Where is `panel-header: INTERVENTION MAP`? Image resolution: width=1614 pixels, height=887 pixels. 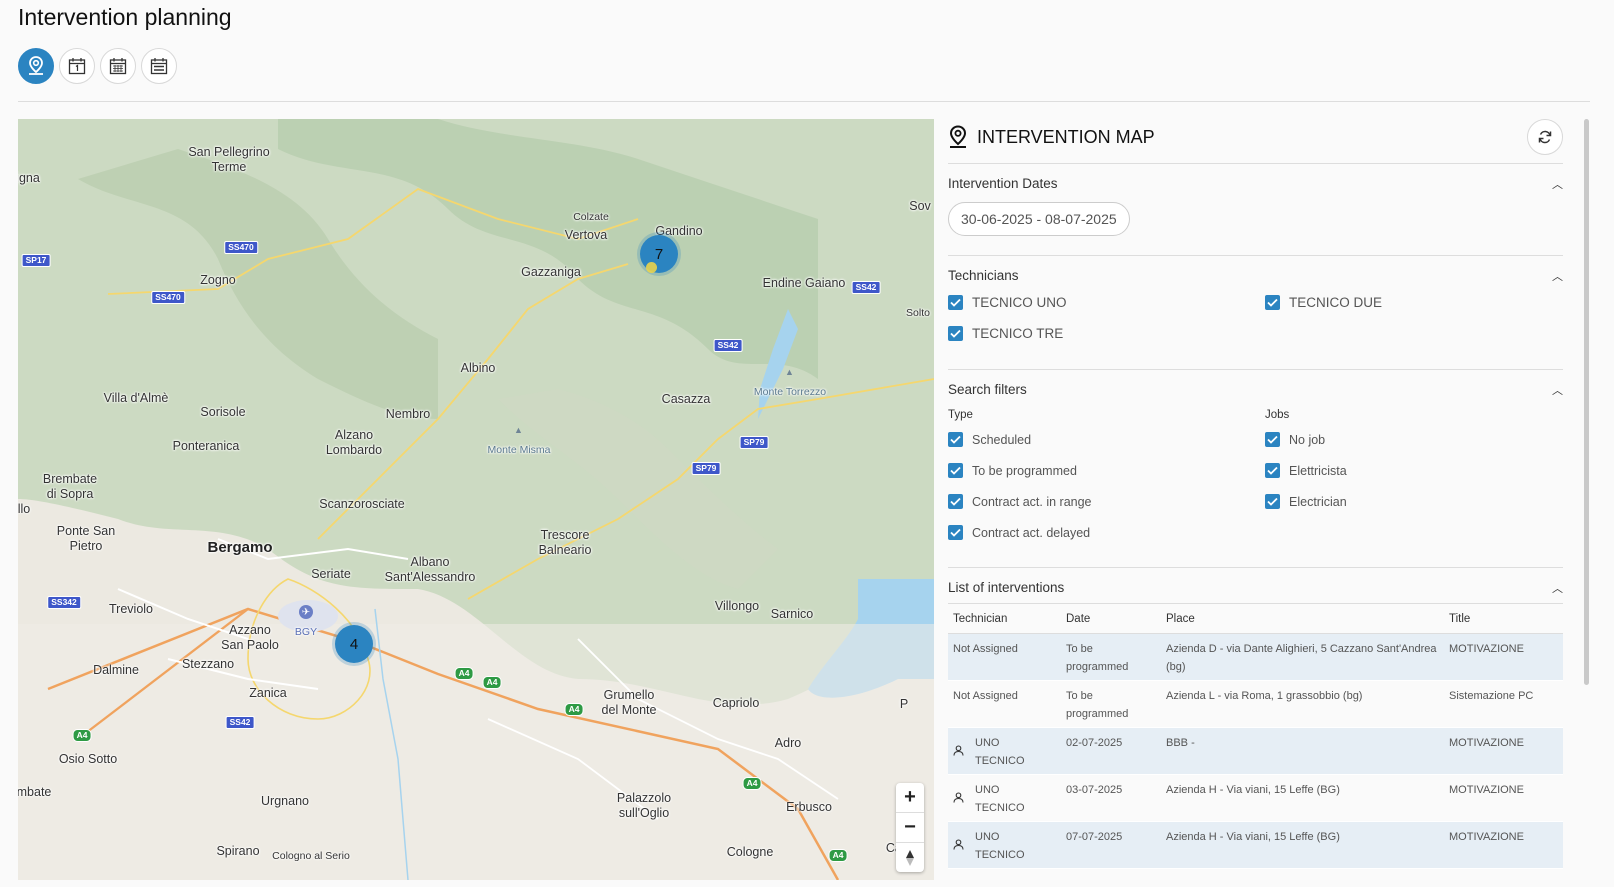
panel-header: INTERVENTION MAP is located at coordinates (1255, 141).